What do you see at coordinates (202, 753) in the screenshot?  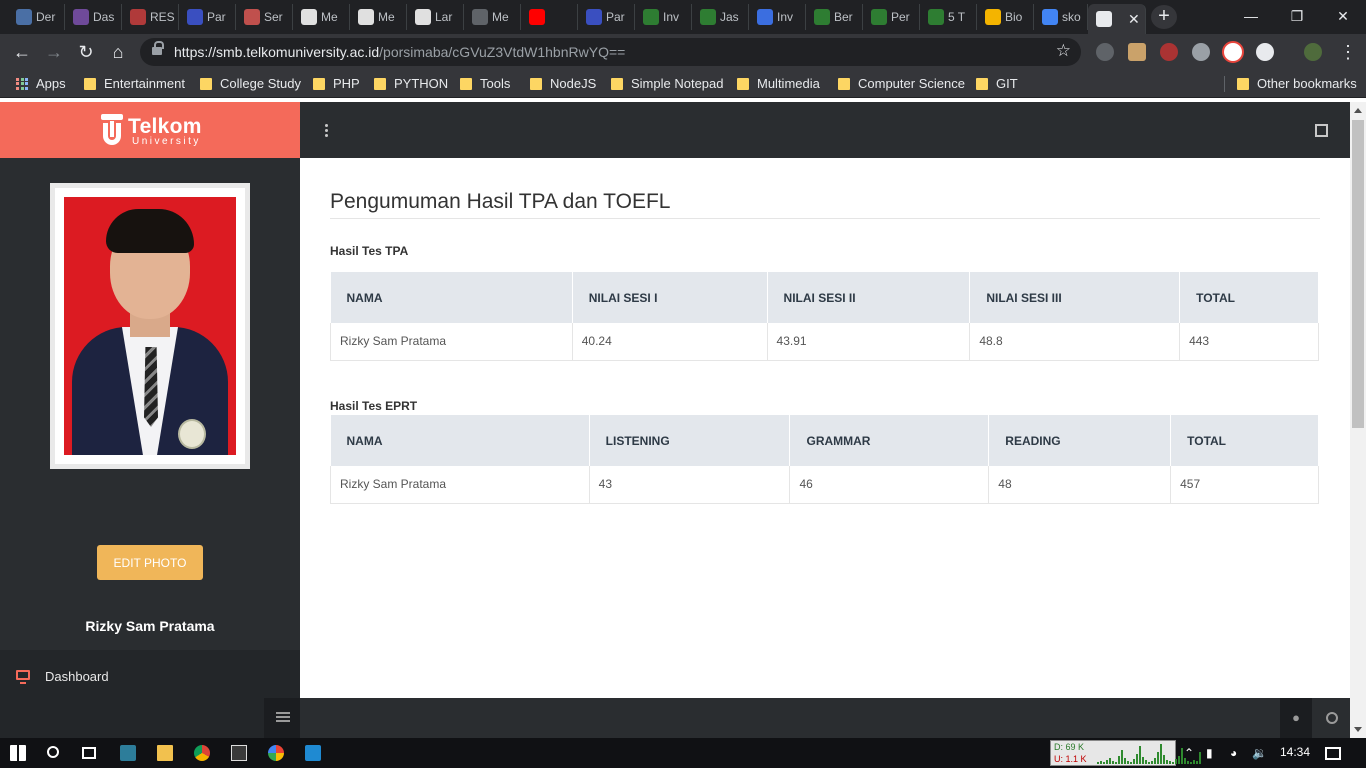 I see `chrome-icon` at bounding box center [202, 753].